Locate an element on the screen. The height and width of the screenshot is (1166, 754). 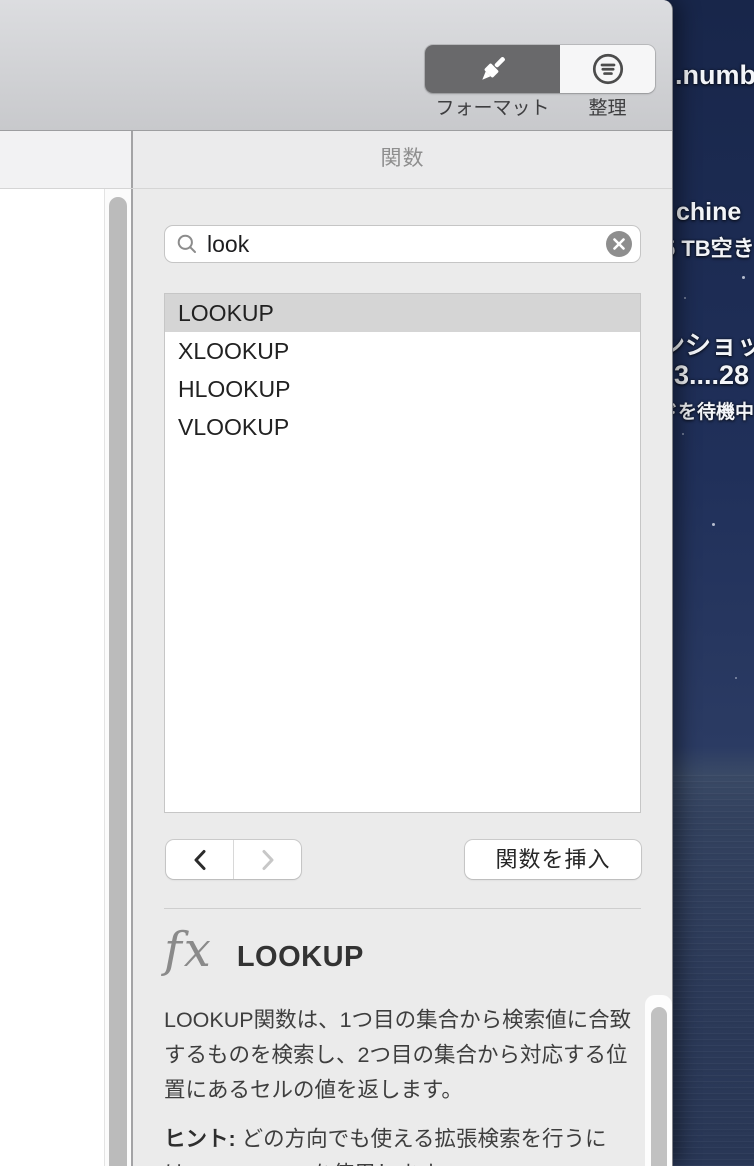
sheet-header-spacer is located at coordinates (65, 159).